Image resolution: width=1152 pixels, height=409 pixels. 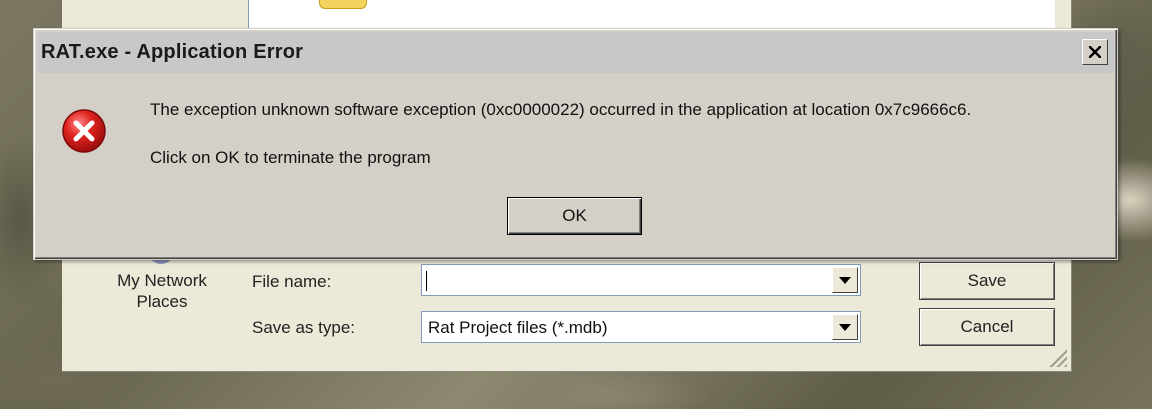 I want to click on file-name-dropdown-button, so click(x=845, y=280).